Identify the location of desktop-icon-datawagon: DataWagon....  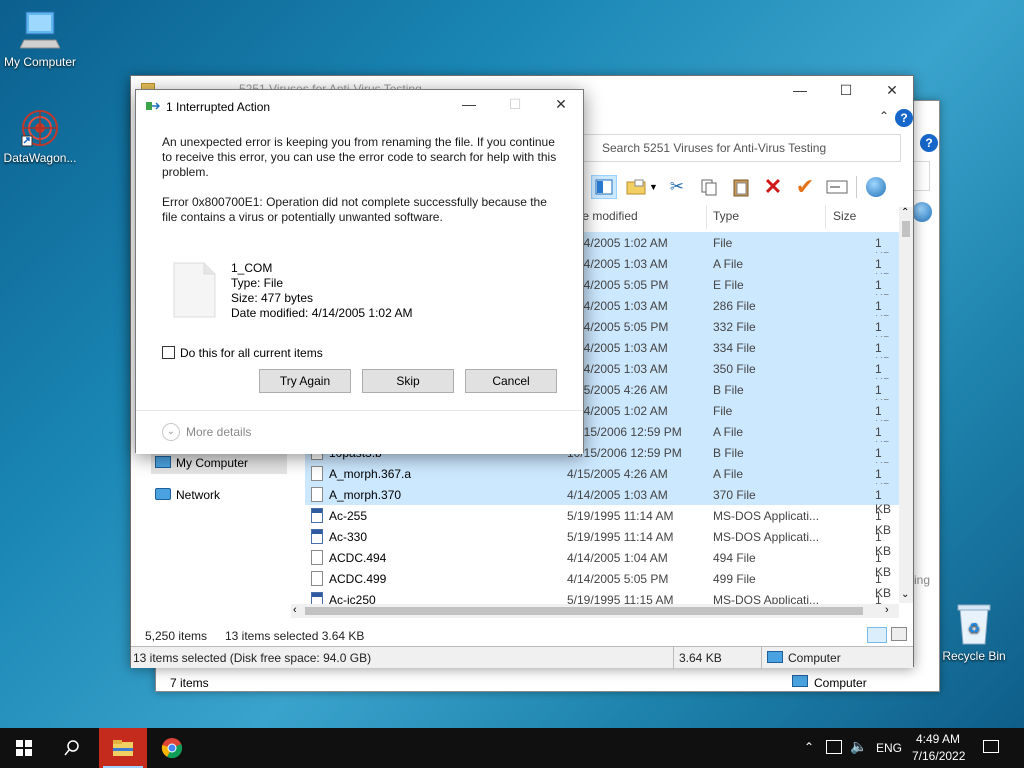
(40, 136).